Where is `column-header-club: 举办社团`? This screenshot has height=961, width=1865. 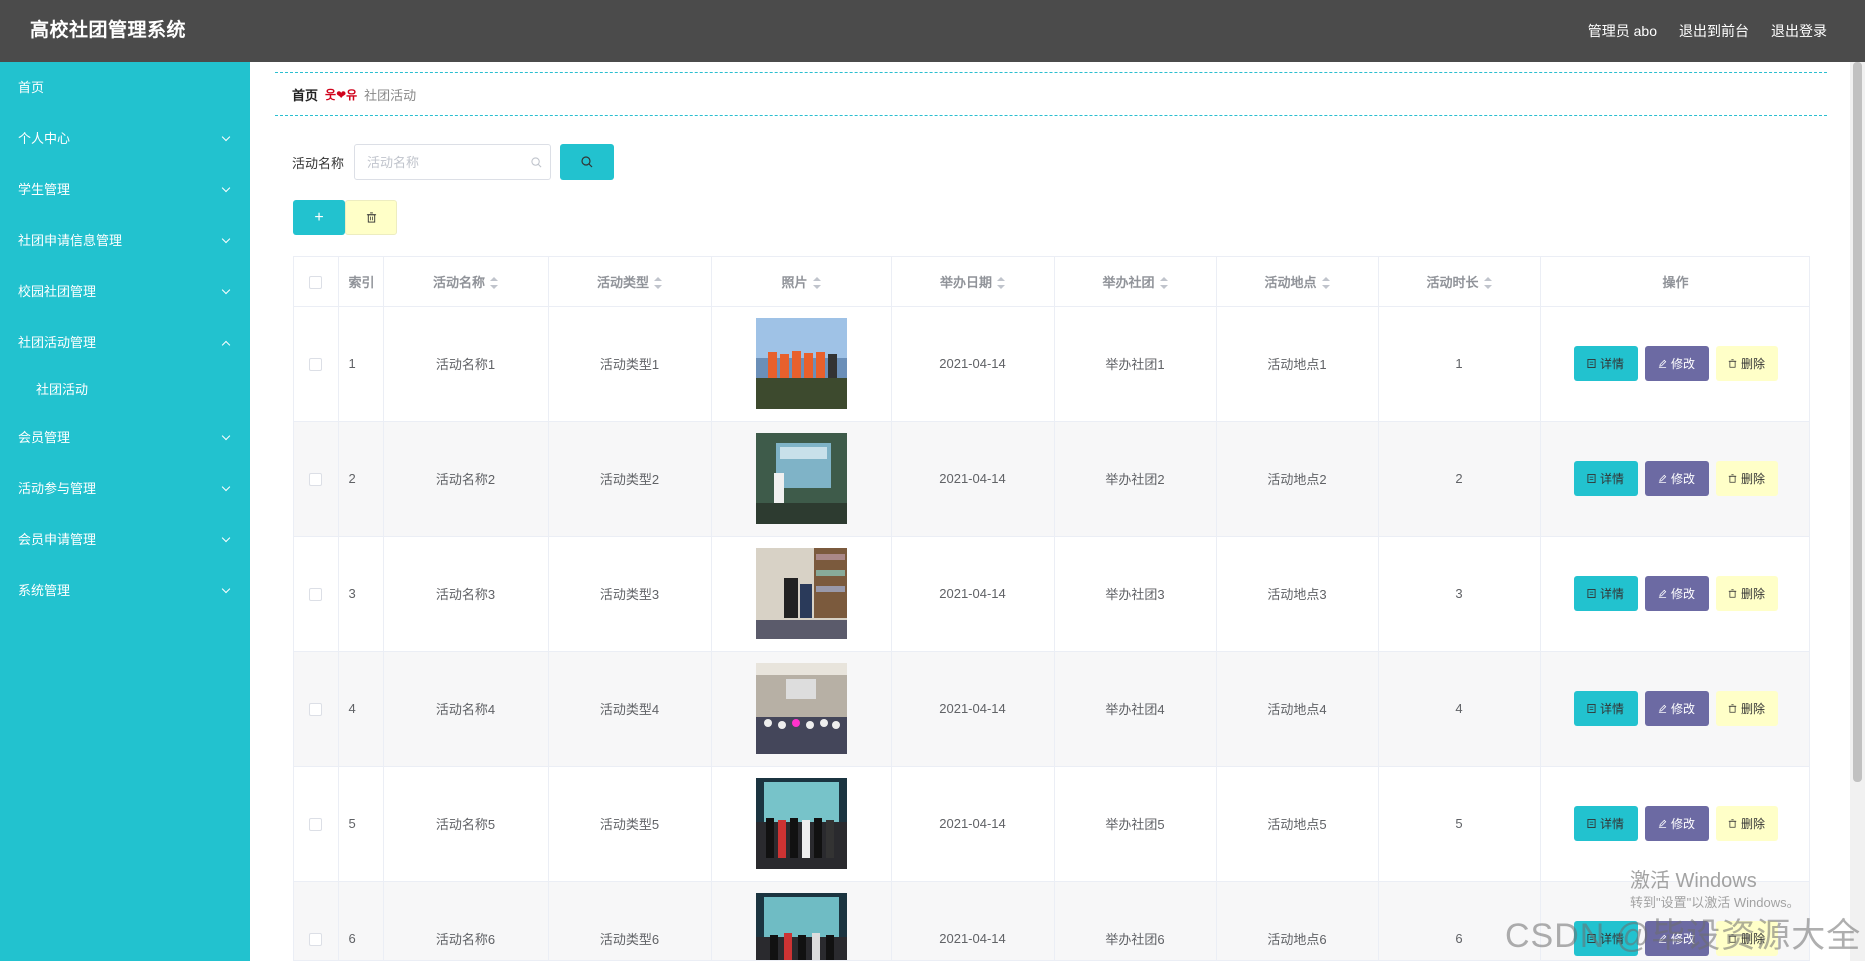
column-header-club: 举办社团 is located at coordinates (1135, 282).